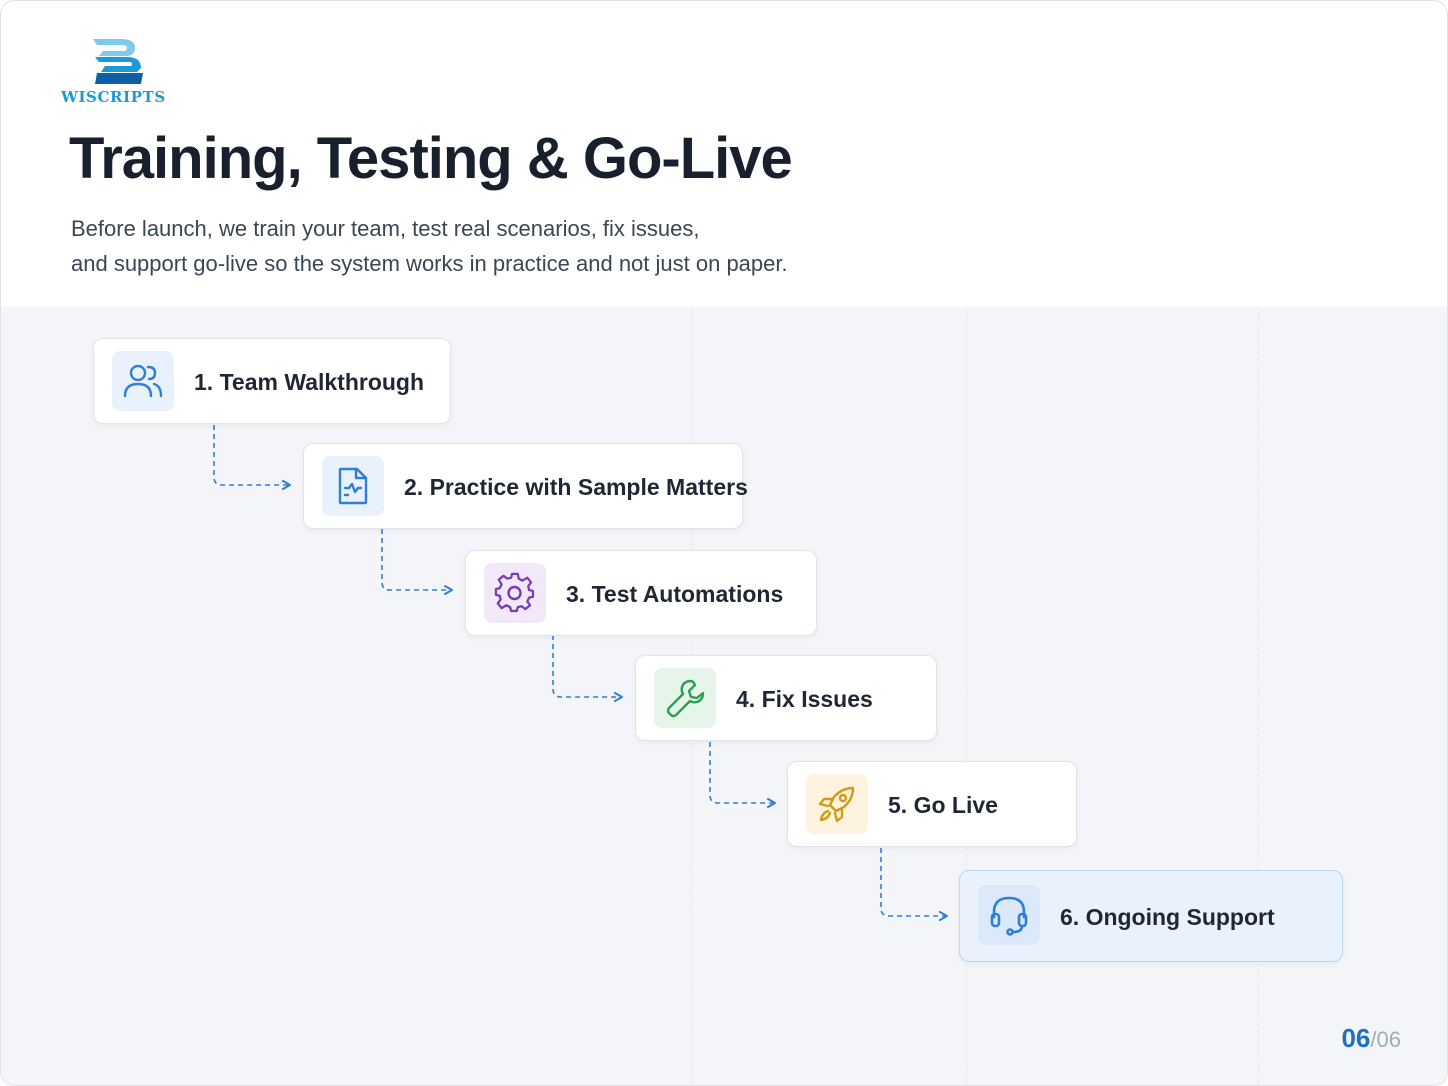 This screenshot has width=1448, height=1086. I want to click on wrench-icon, so click(685, 698).